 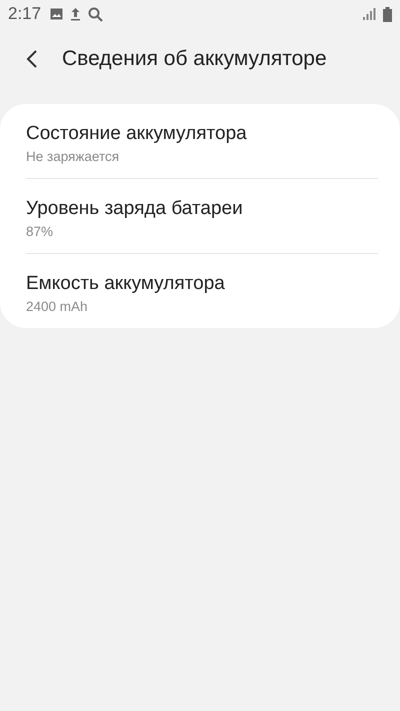 I want to click on item-title: Емкость аккумулятора, so click(x=126, y=284).